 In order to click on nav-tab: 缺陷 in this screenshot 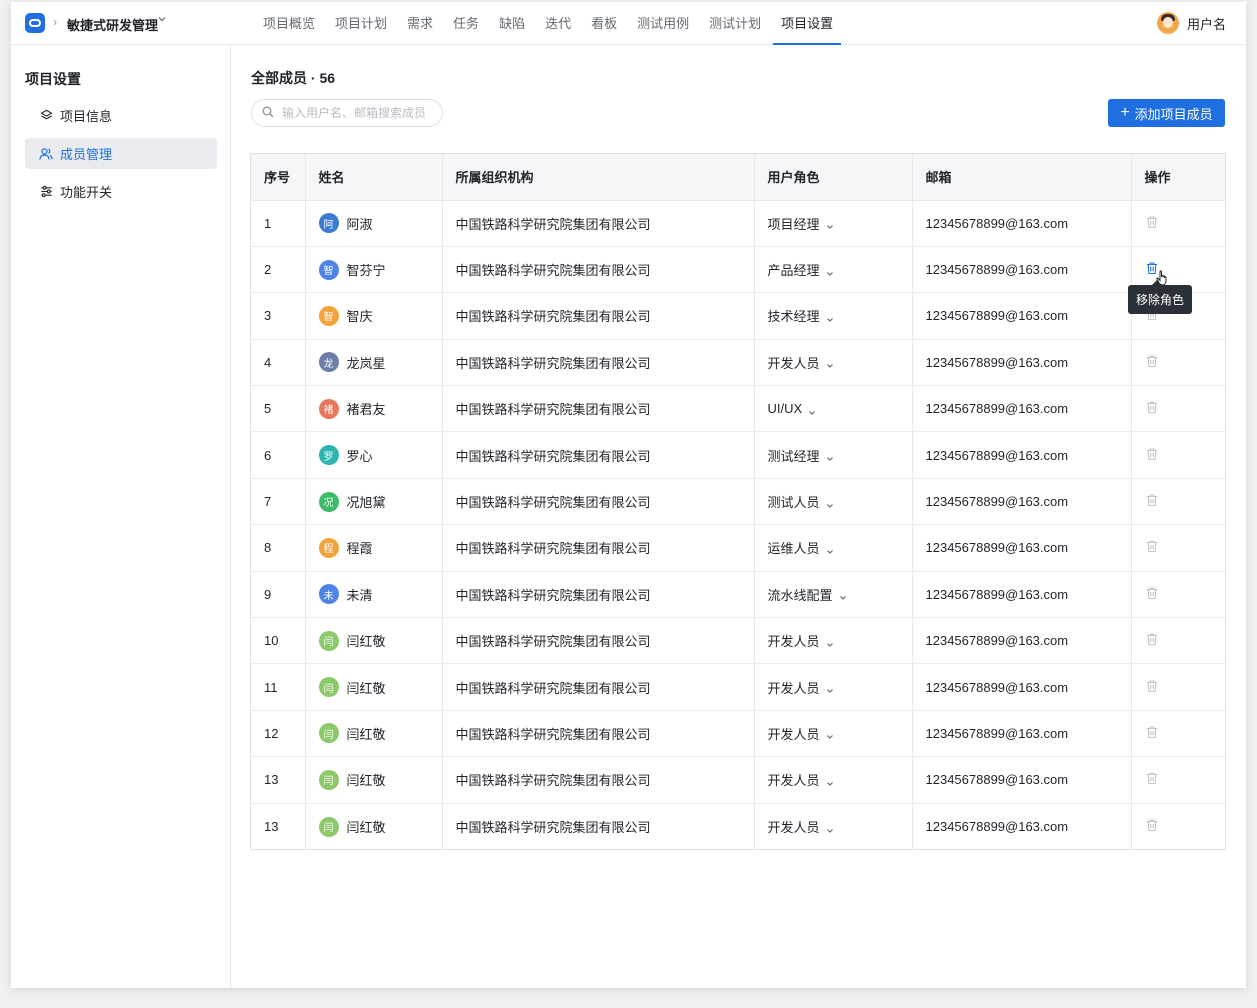, I will do `click(512, 23)`.